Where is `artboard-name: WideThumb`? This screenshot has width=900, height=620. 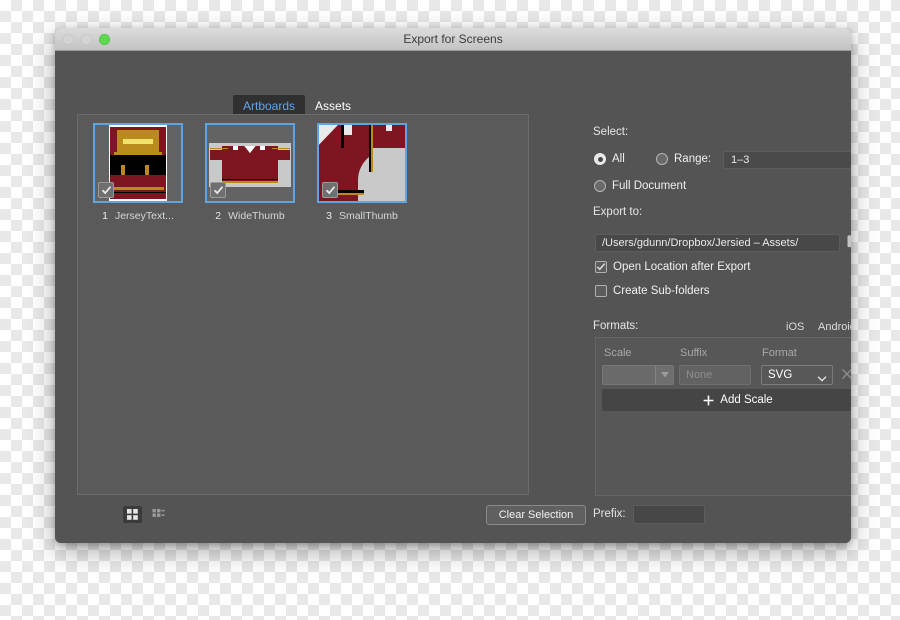 artboard-name: WideThumb is located at coordinates (256, 216).